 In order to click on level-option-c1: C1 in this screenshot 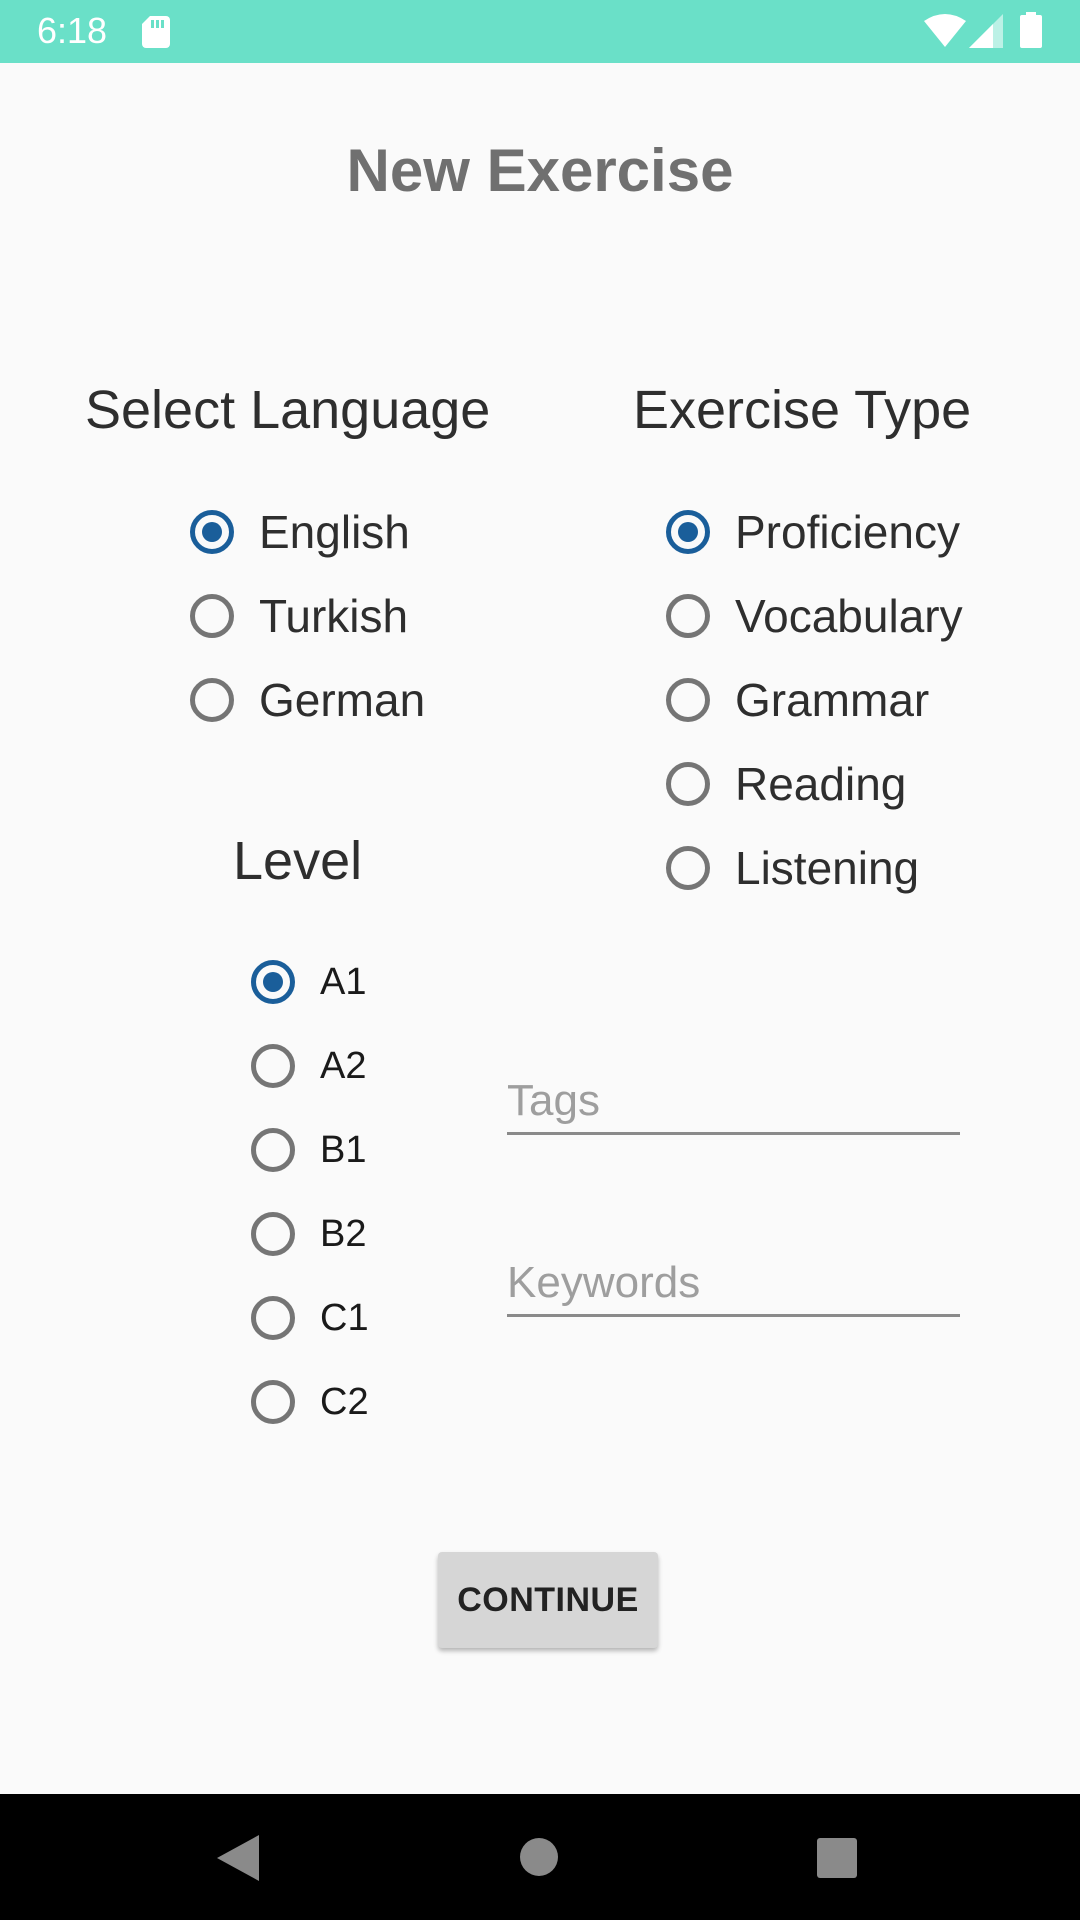, I will do `click(310, 1318)`.